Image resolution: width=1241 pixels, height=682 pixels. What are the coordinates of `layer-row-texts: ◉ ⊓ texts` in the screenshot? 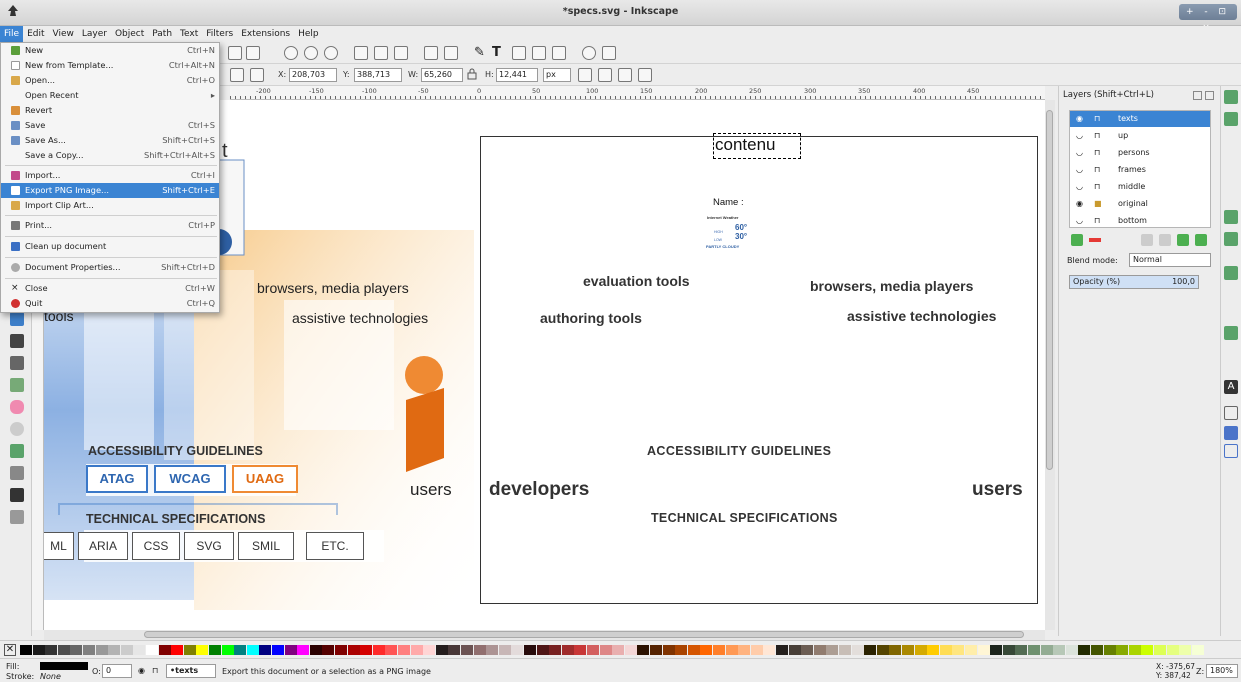 It's located at (1140, 119).